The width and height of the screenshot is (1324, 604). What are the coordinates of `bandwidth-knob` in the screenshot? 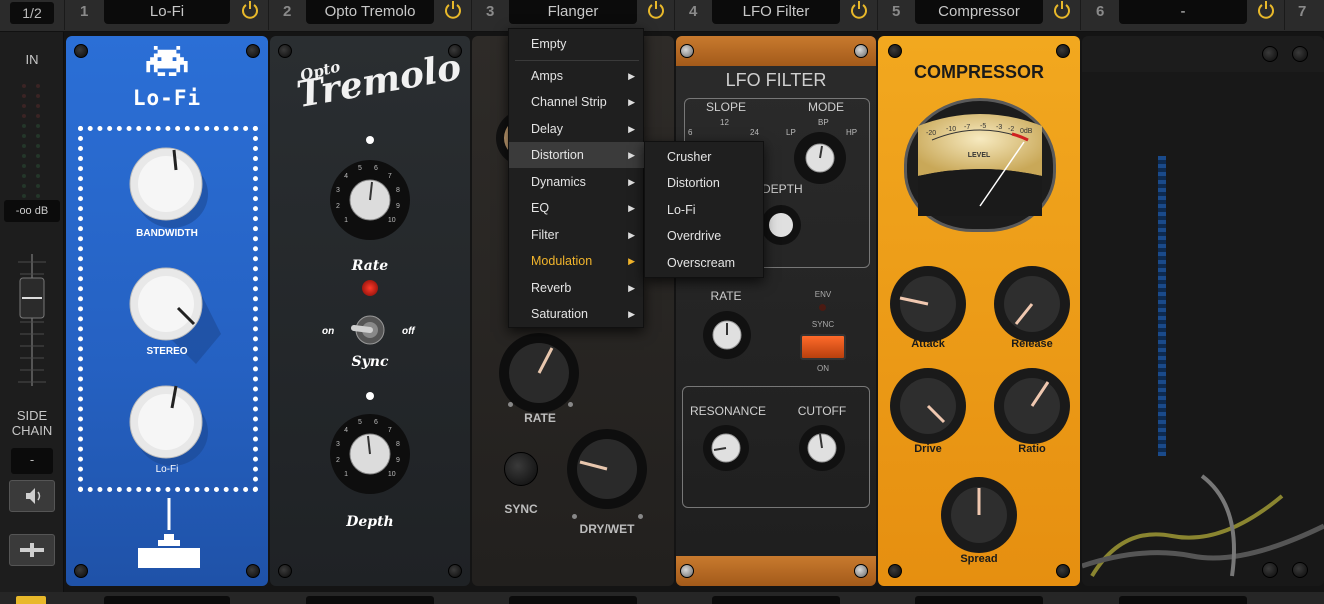 It's located at (168, 186).